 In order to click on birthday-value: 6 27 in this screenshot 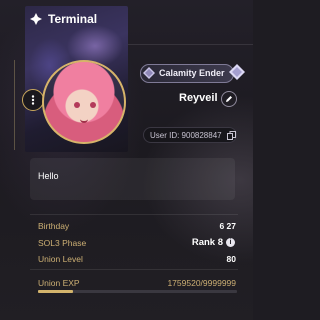, I will do `click(227, 226)`.